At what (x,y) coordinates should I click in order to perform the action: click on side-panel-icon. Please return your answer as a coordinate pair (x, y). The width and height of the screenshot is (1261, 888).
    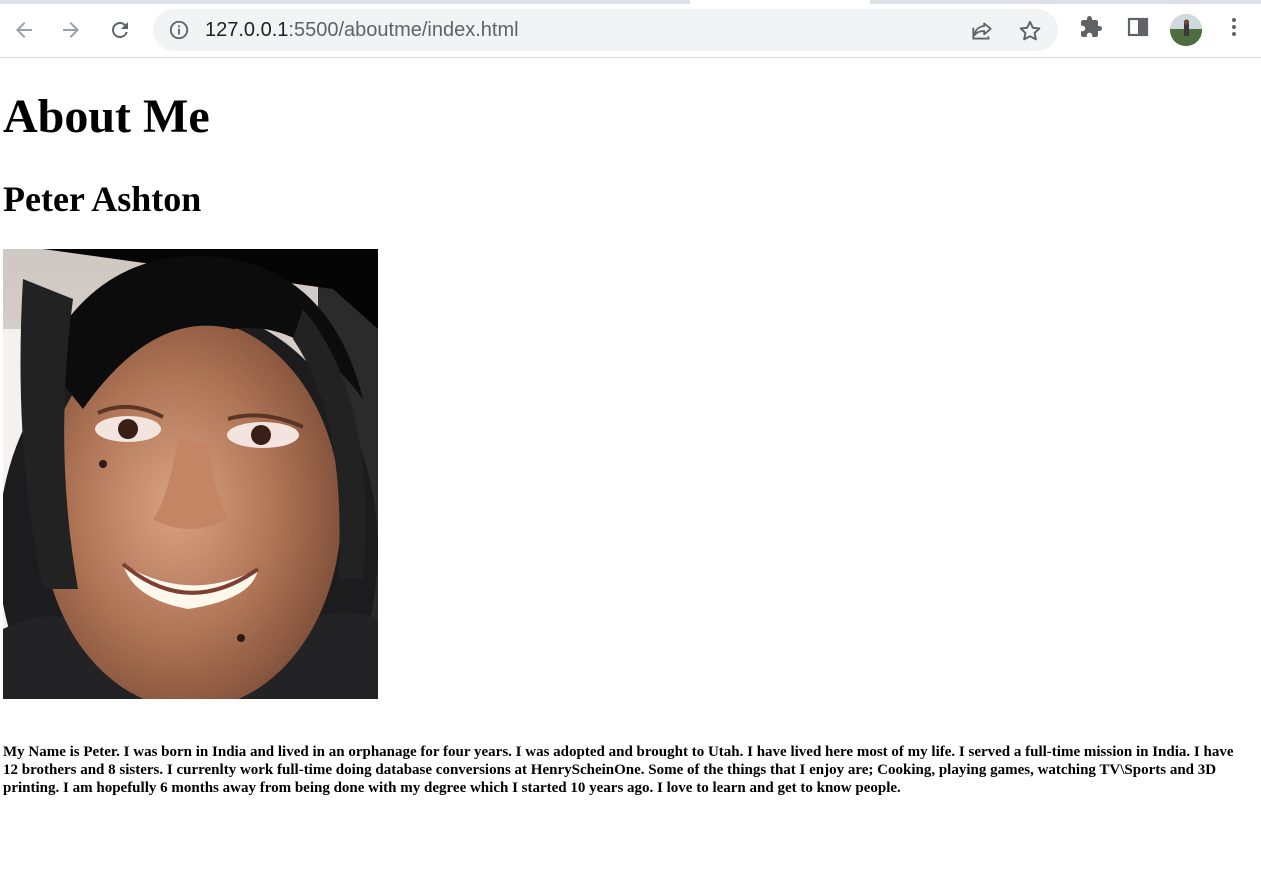
    Looking at the image, I should click on (1138, 29).